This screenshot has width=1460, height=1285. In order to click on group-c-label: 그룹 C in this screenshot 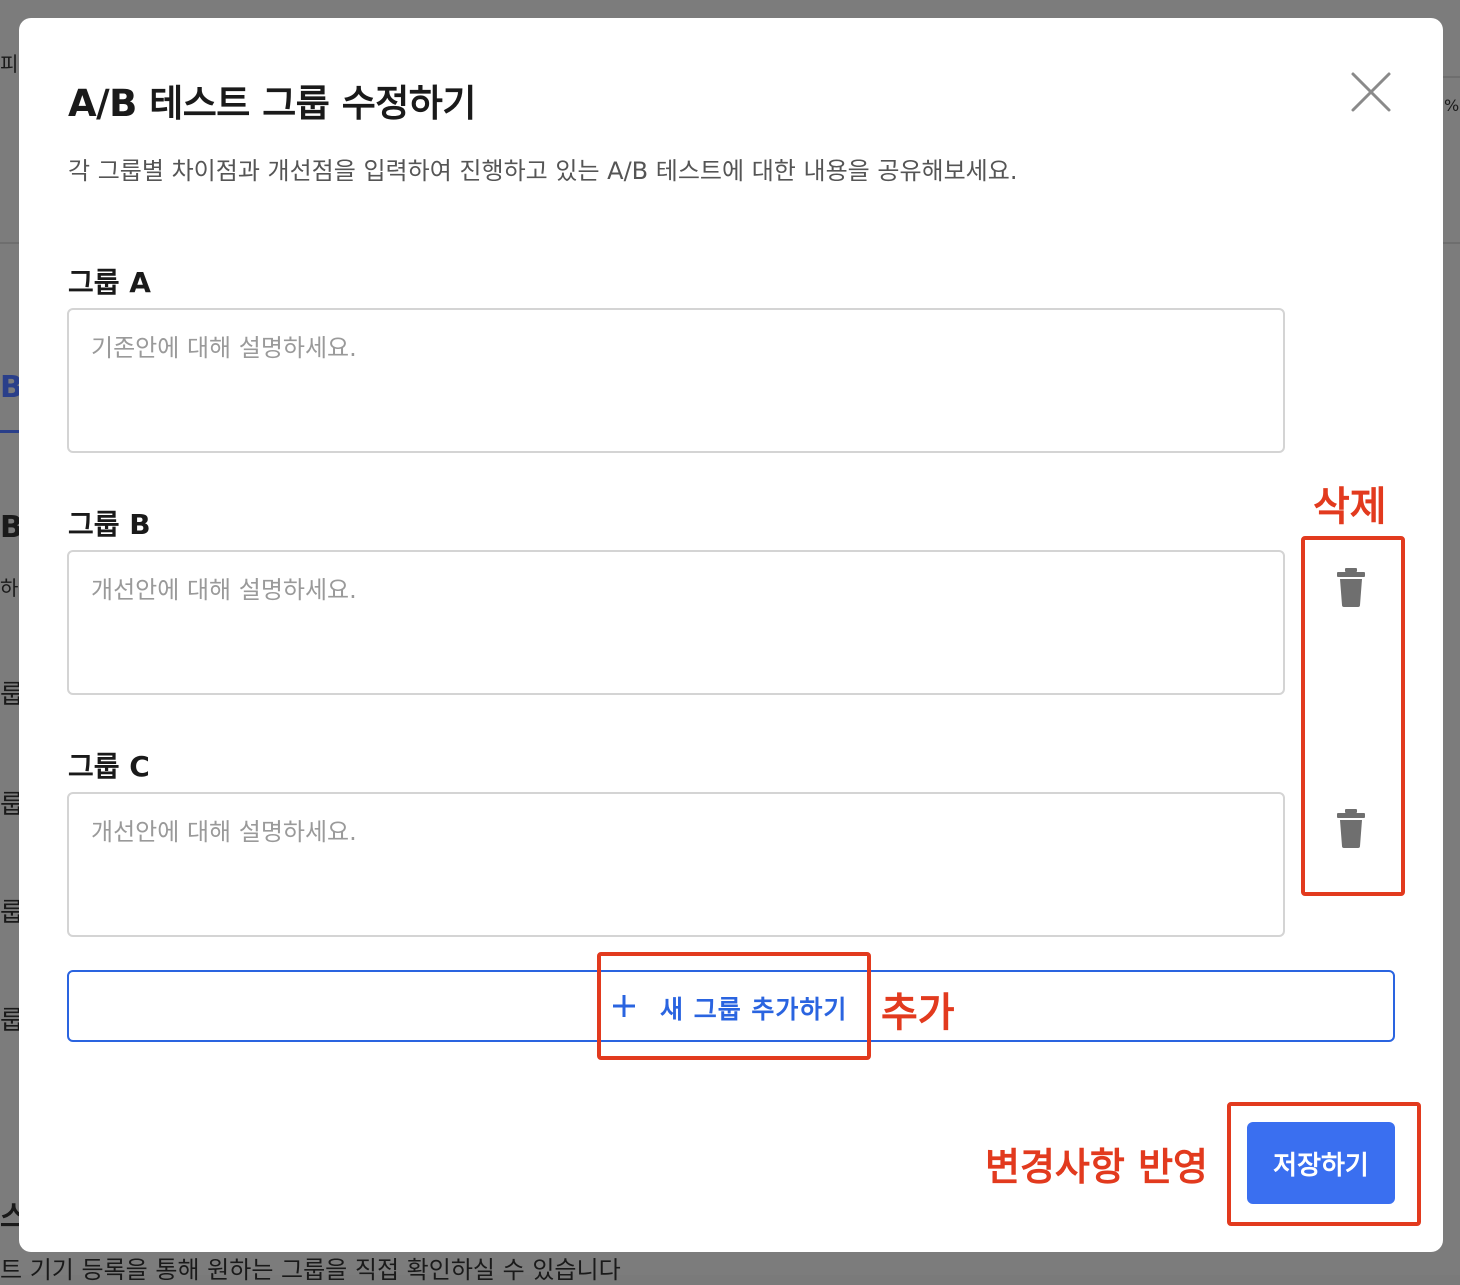, I will do `click(109, 766)`.